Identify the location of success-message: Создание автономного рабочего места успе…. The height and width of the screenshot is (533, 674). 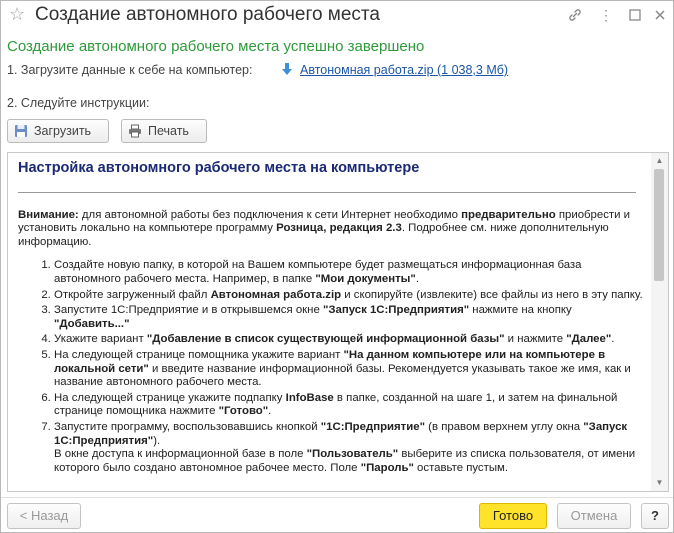
(216, 46).